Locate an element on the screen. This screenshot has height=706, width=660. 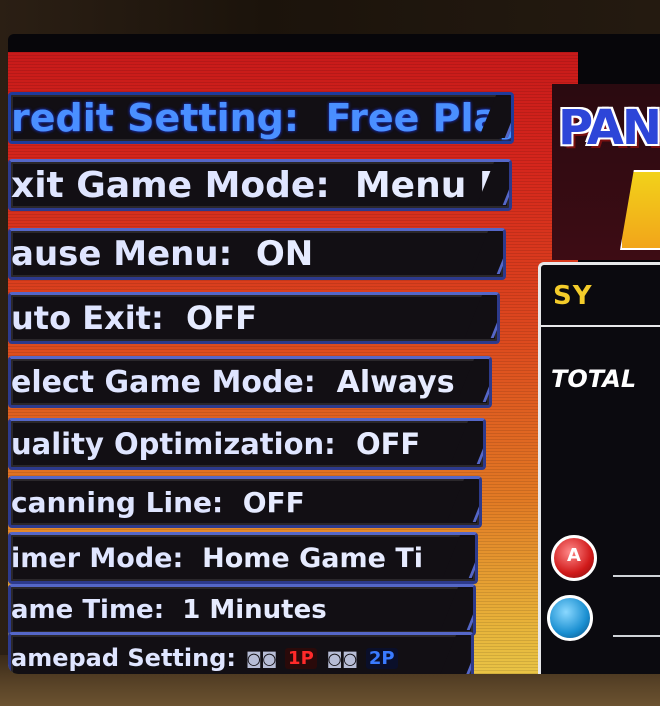
menu-item-exit-game-mode: xit Game Mode: Menu Exit is located at coordinates (260, 185).